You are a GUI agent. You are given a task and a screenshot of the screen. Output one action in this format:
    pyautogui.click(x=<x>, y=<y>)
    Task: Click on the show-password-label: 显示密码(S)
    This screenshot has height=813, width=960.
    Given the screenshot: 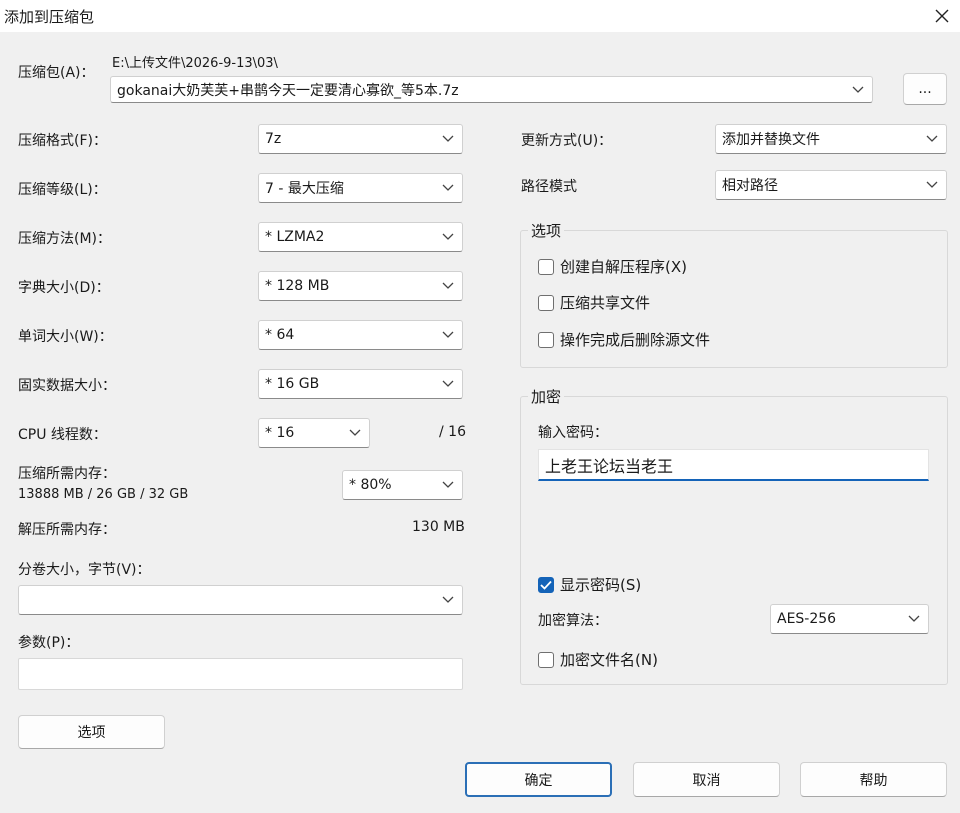 What is the action you would take?
    pyautogui.click(x=601, y=585)
    